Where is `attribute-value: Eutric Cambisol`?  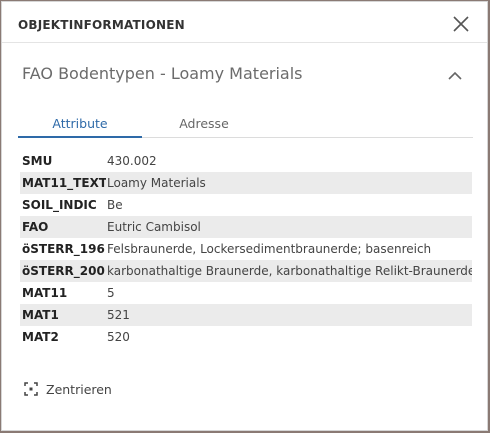
attribute-value: Eutric Cambisol is located at coordinates (289, 227).